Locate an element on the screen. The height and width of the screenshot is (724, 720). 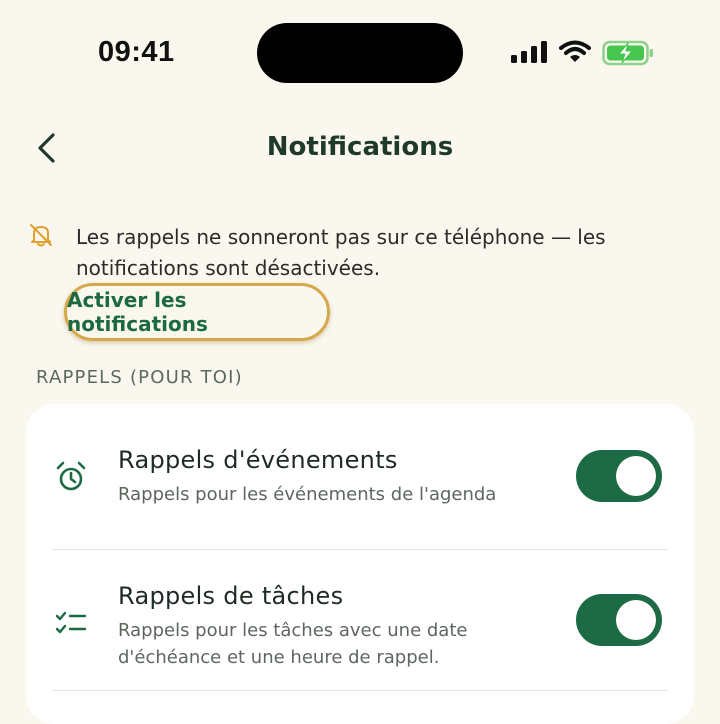
setting-title: Rappels d'événements is located at coordinates (258, 460).